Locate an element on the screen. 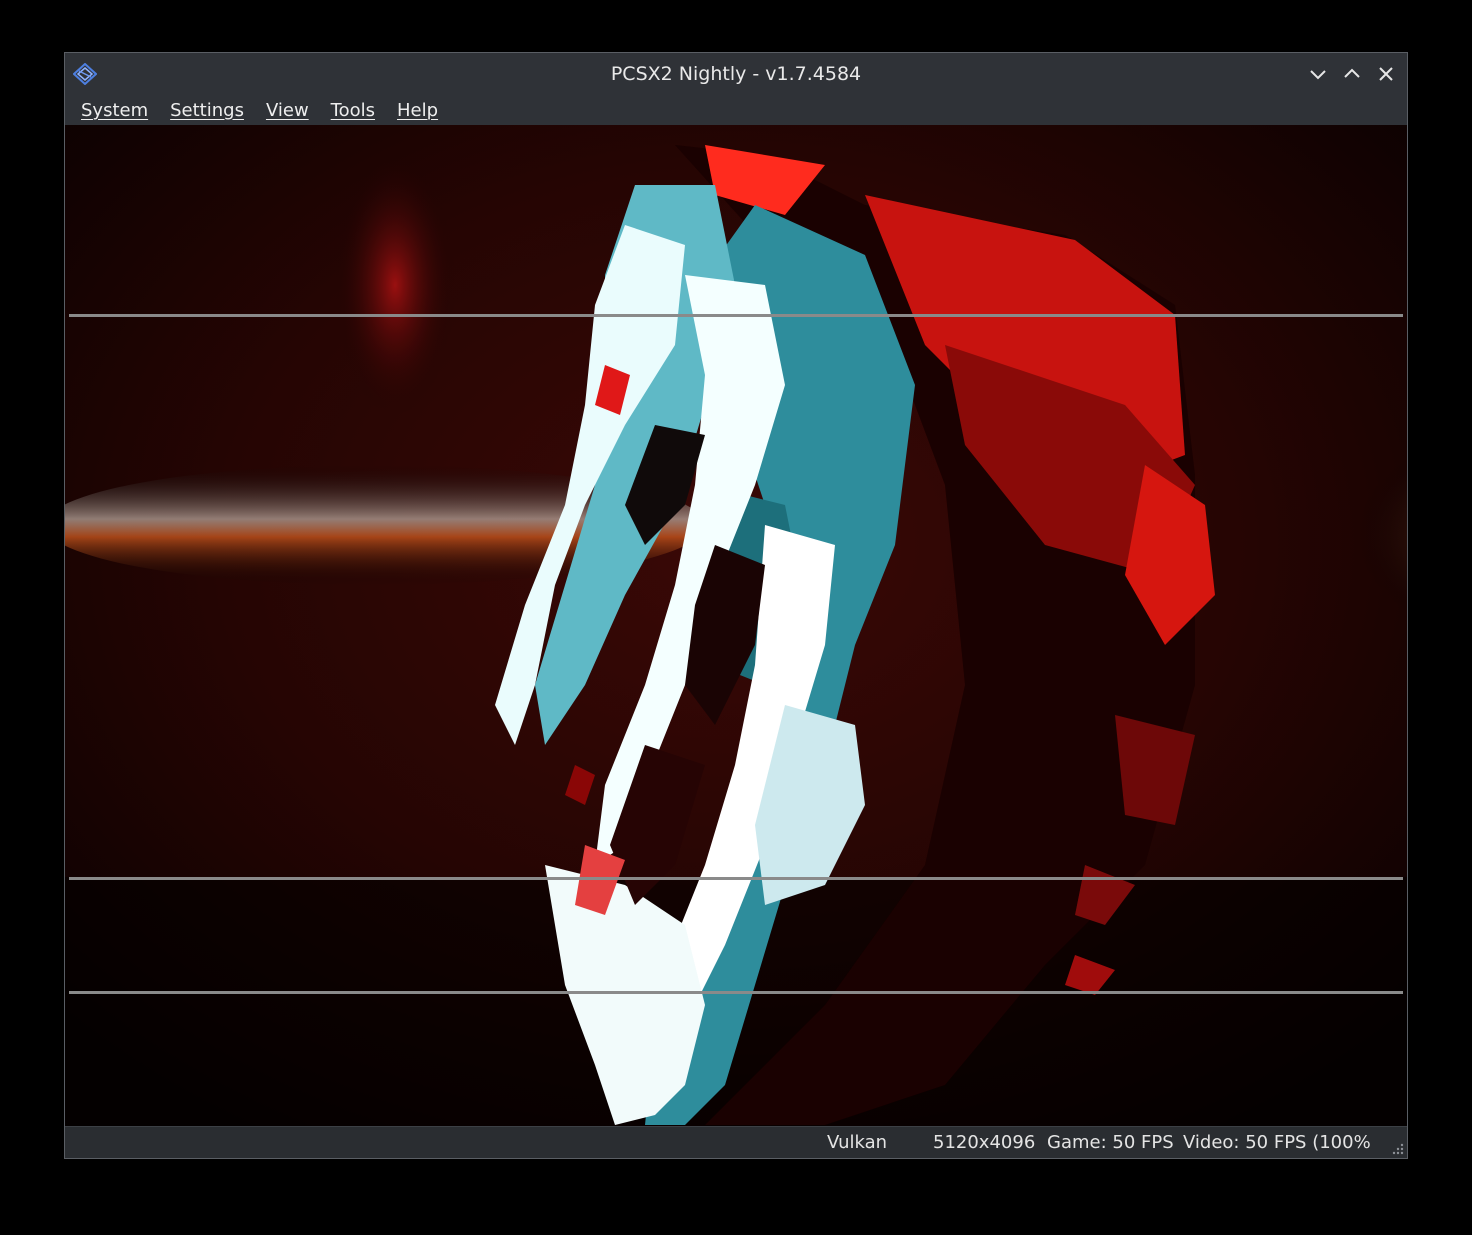  status-resolution: 5120x4096 is located at coordinates (984, 1142).